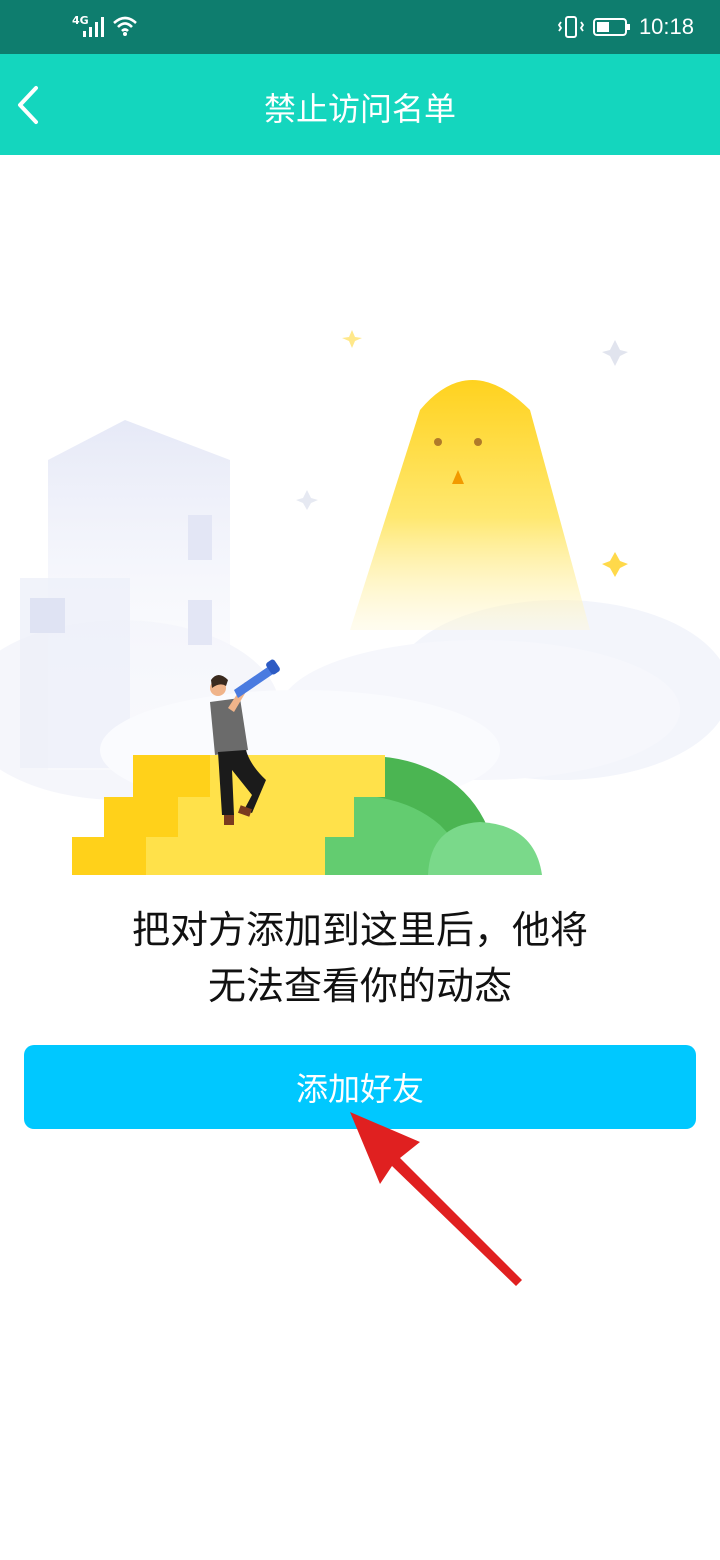 The image size is (720, 1560). Describe the element at coordinates (359, 109) in the screenshot. I see `page-title: 禁止访问名单` at that location.